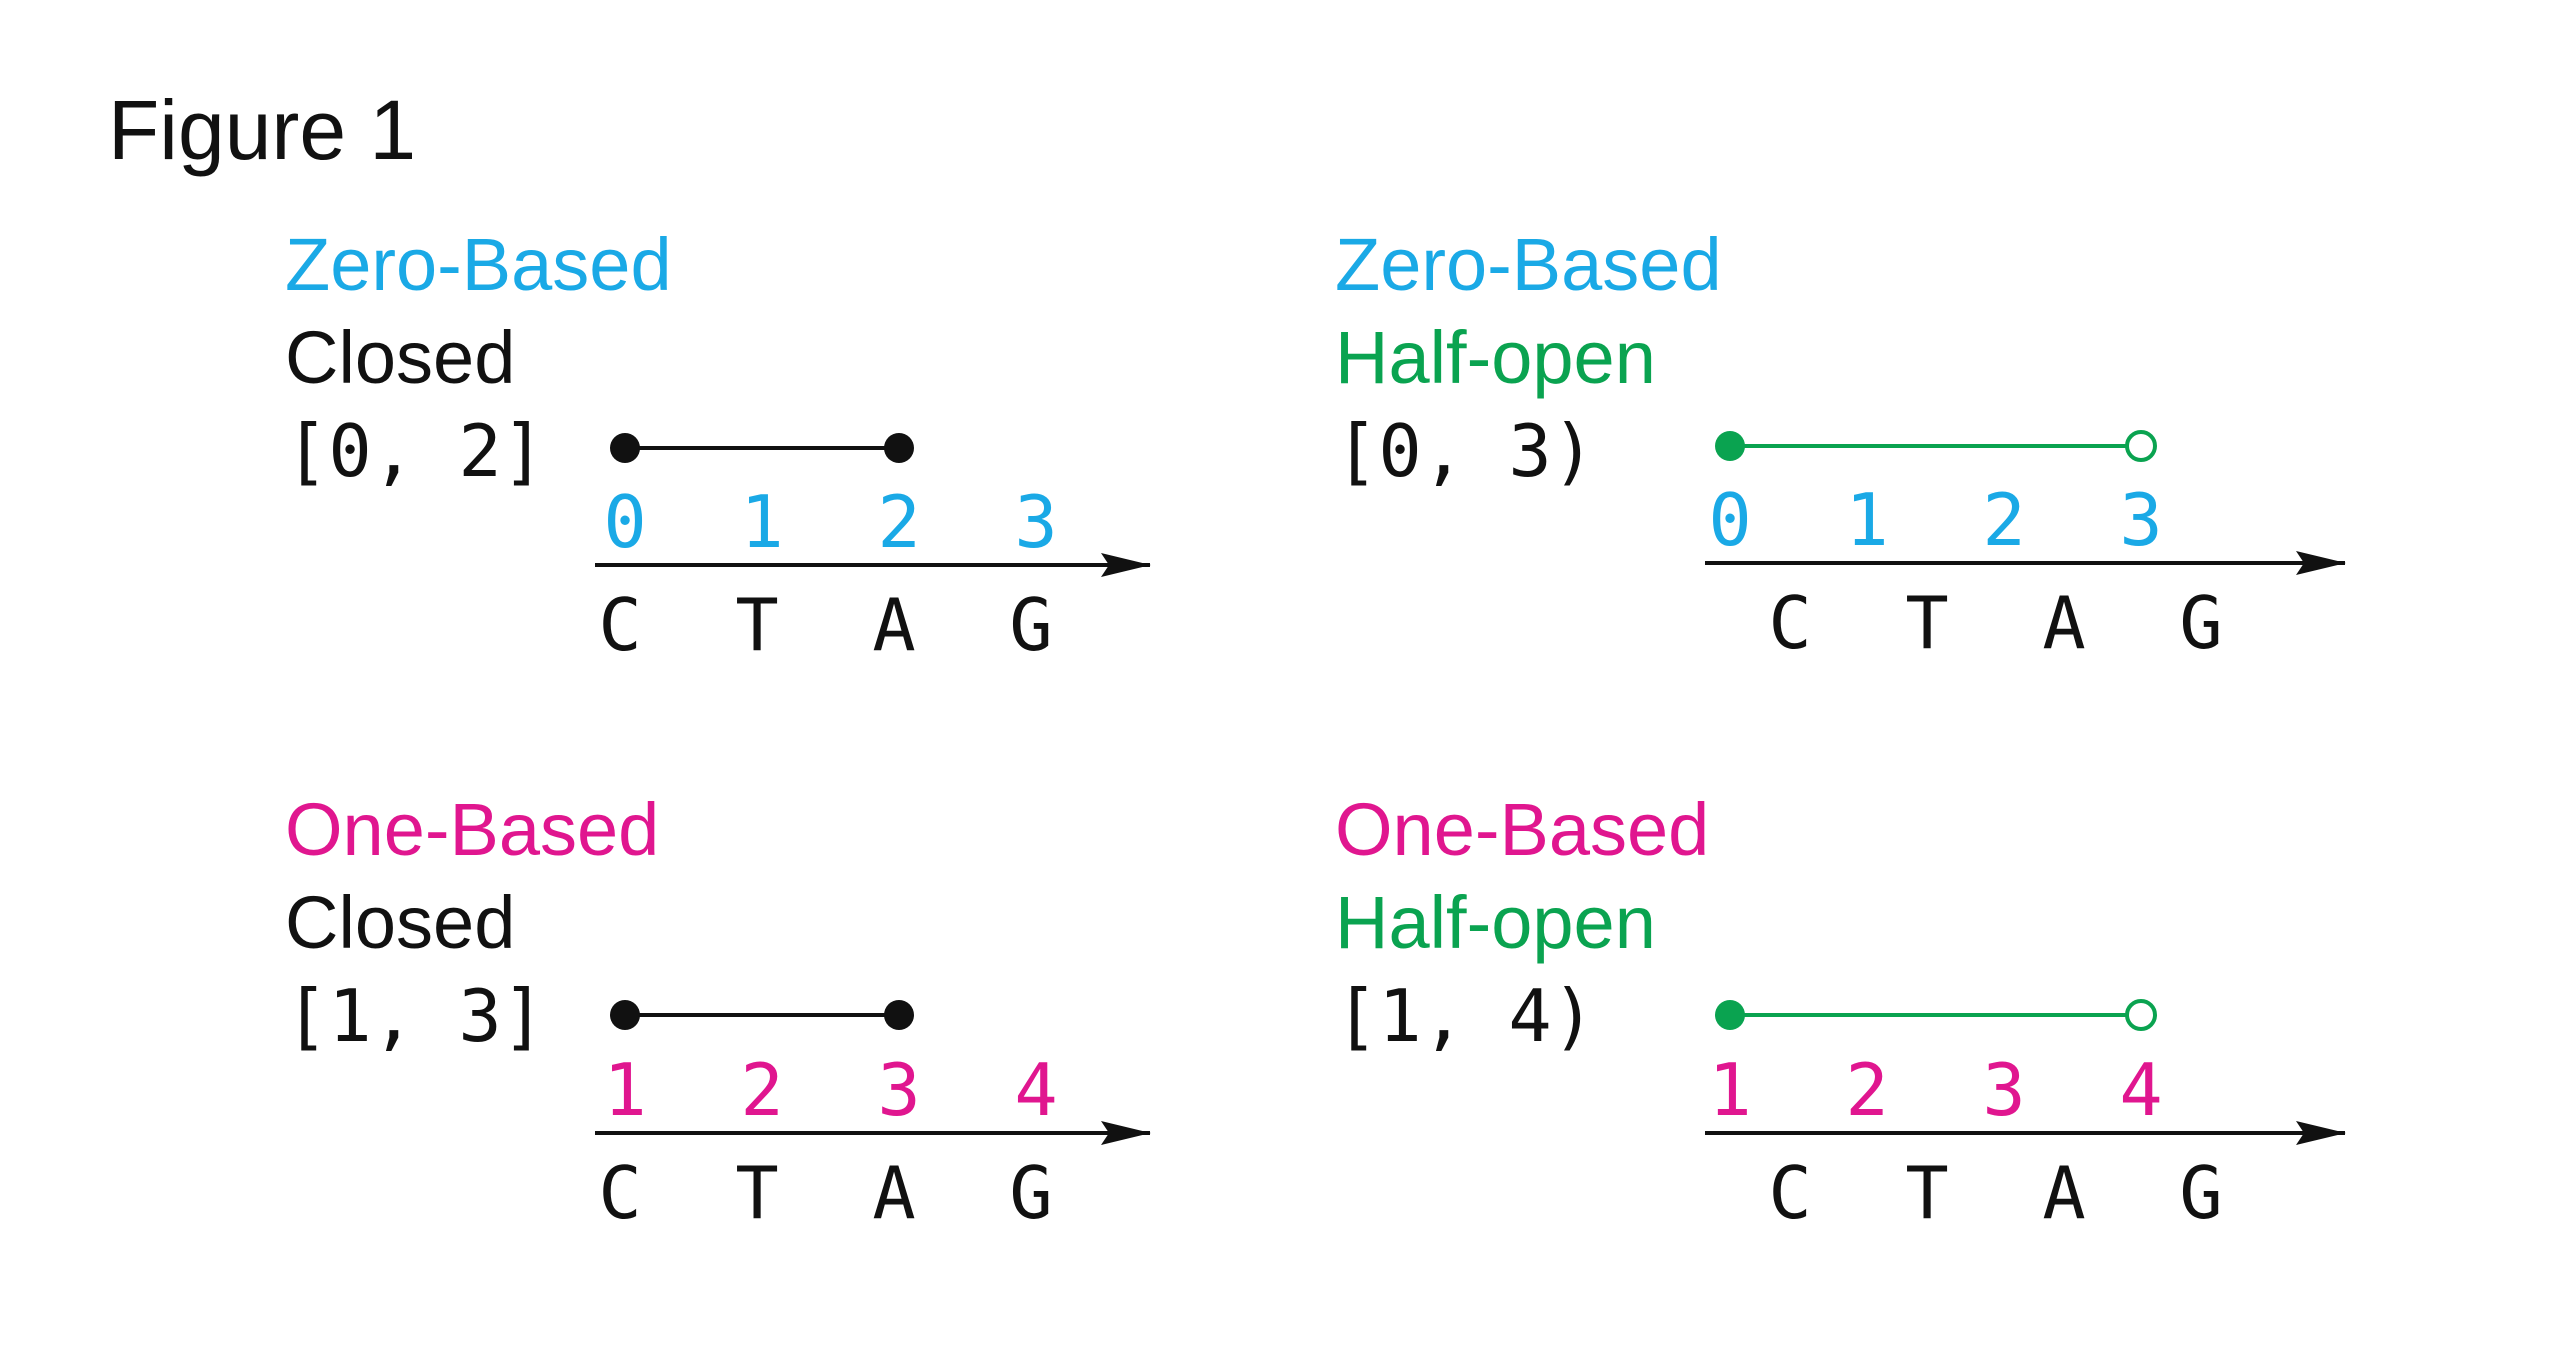 The image size is (2551, 1372). I want to click on interval-notation: [0, 2], so click(415, 451).